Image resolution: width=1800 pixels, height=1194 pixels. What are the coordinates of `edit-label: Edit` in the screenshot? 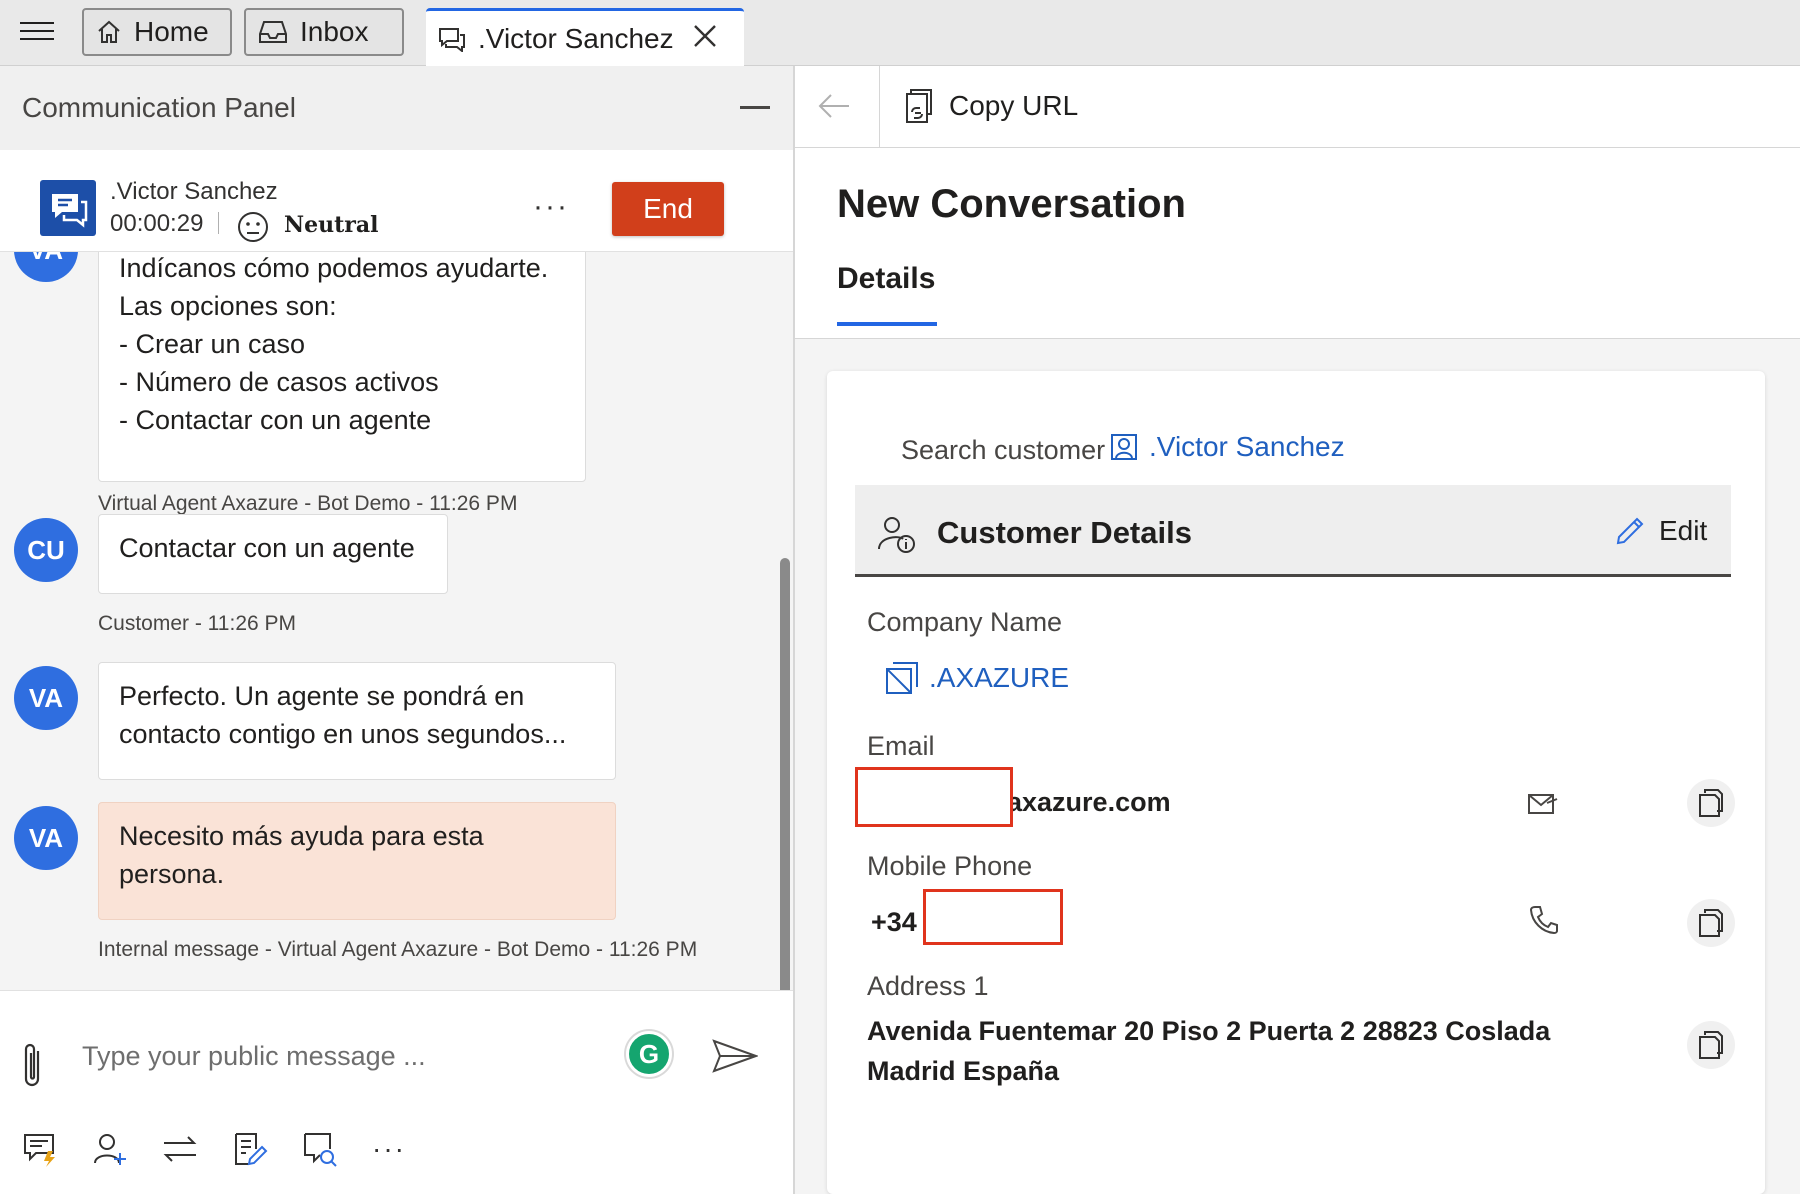 It's located at (1683, 530).